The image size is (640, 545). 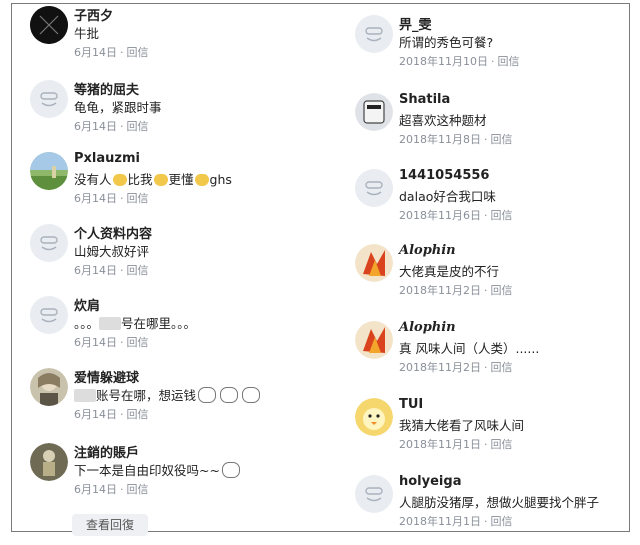 I want to click on comment-meta: 2018年11月1日 · 回信, so click(x=456, y=521).